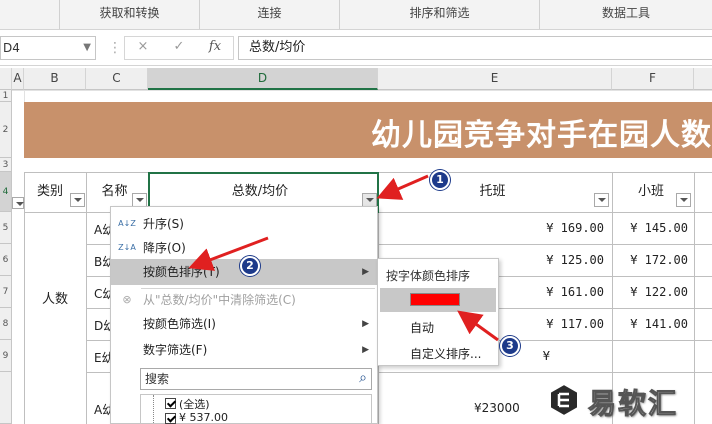  Describe the element at coordinates (510, 346) in the screenshot. I see `step-badge-3: 3` at that location.